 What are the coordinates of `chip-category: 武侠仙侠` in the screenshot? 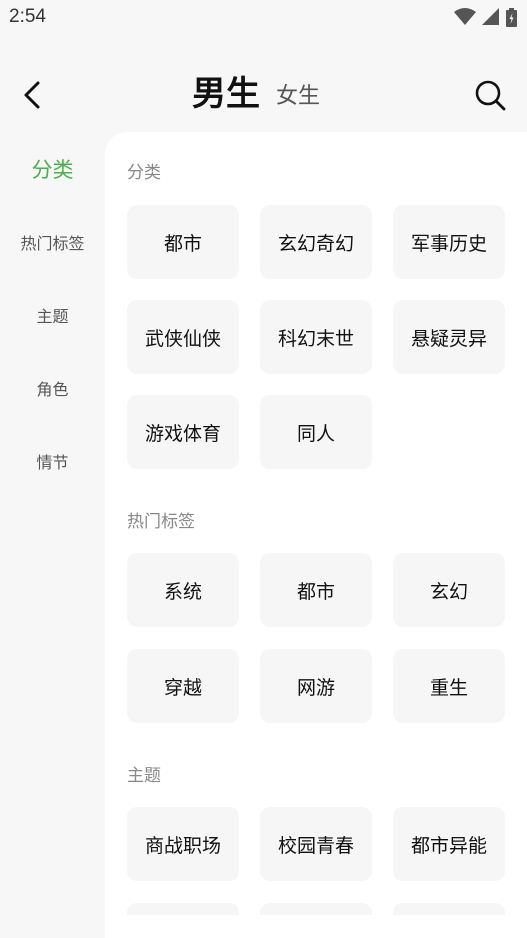 It's located at (183, 337).